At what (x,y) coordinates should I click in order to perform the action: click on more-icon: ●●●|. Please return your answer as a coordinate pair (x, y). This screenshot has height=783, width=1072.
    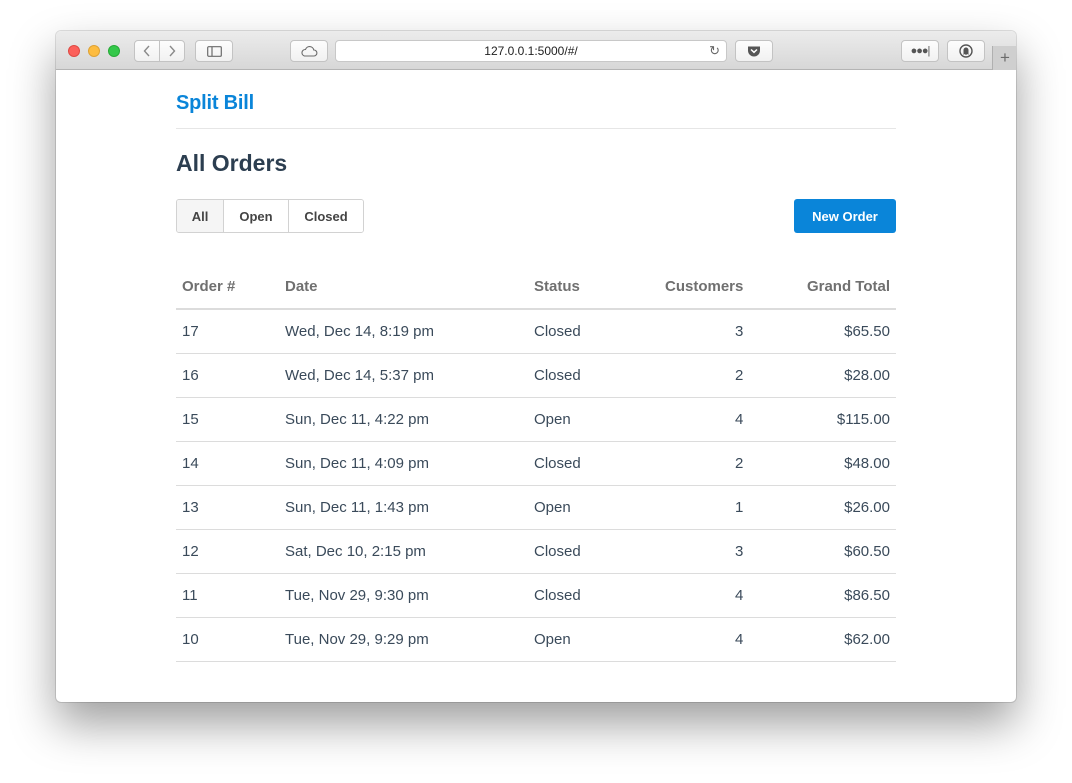
    Looking at the image, I should click on (920, 51).